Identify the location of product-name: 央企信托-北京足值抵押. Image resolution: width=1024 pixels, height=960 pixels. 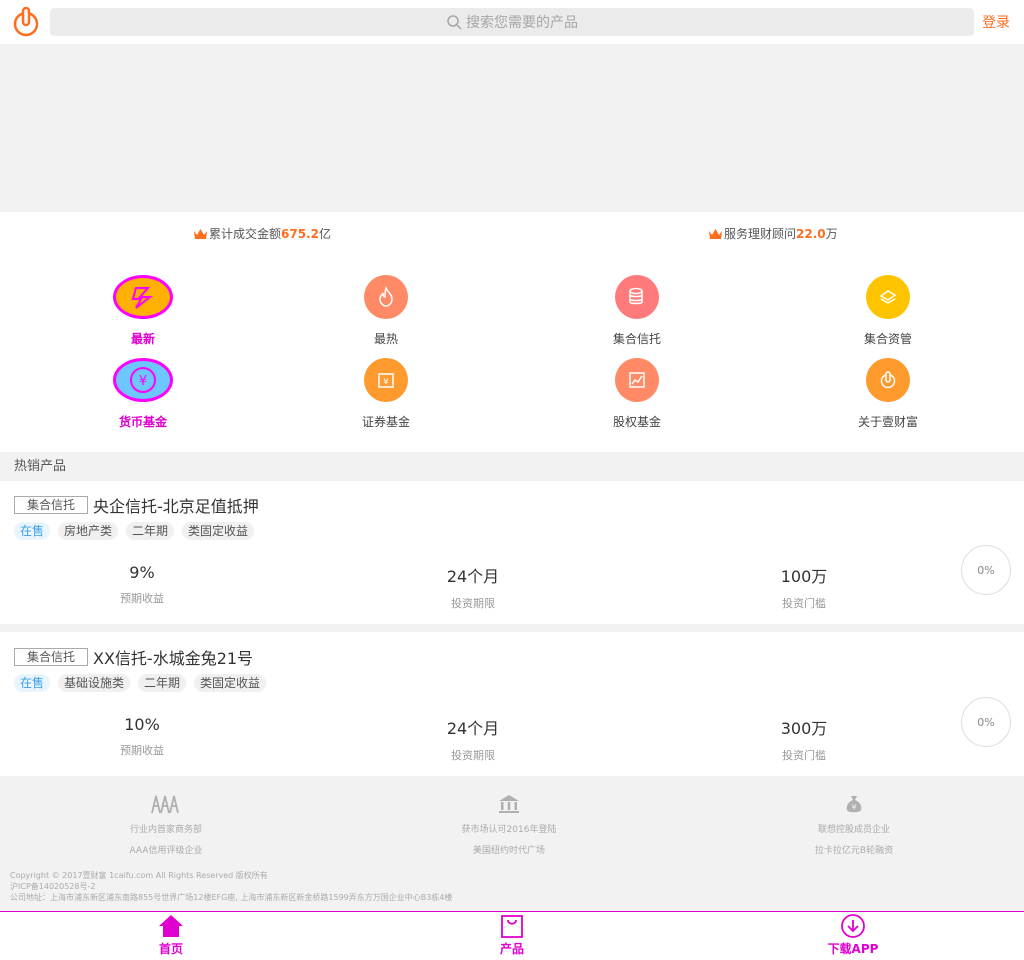
(176, 505).